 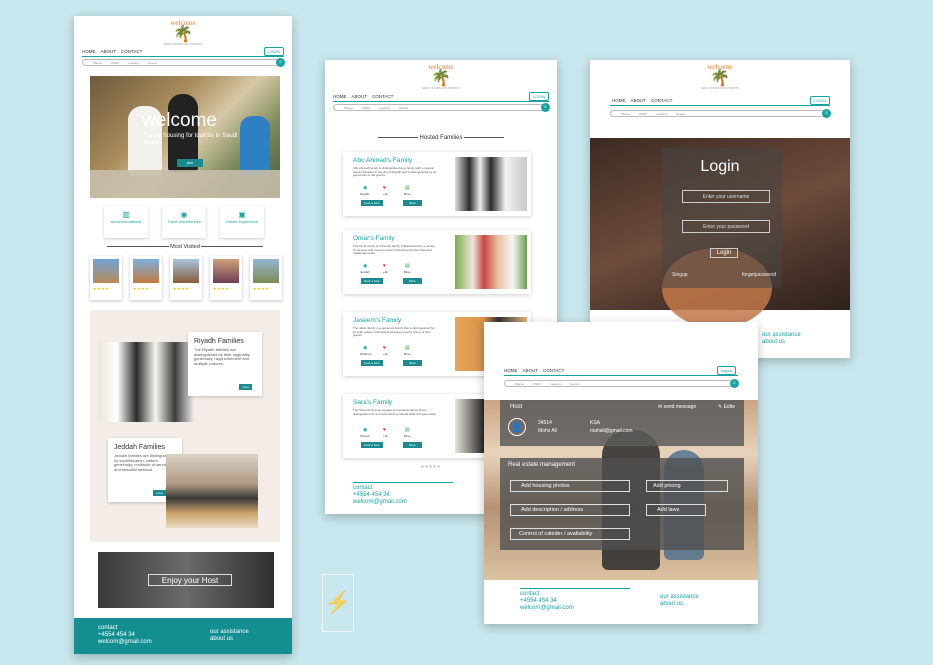 I want to click on username-input: Enter your username, so click(x=726, y=196).